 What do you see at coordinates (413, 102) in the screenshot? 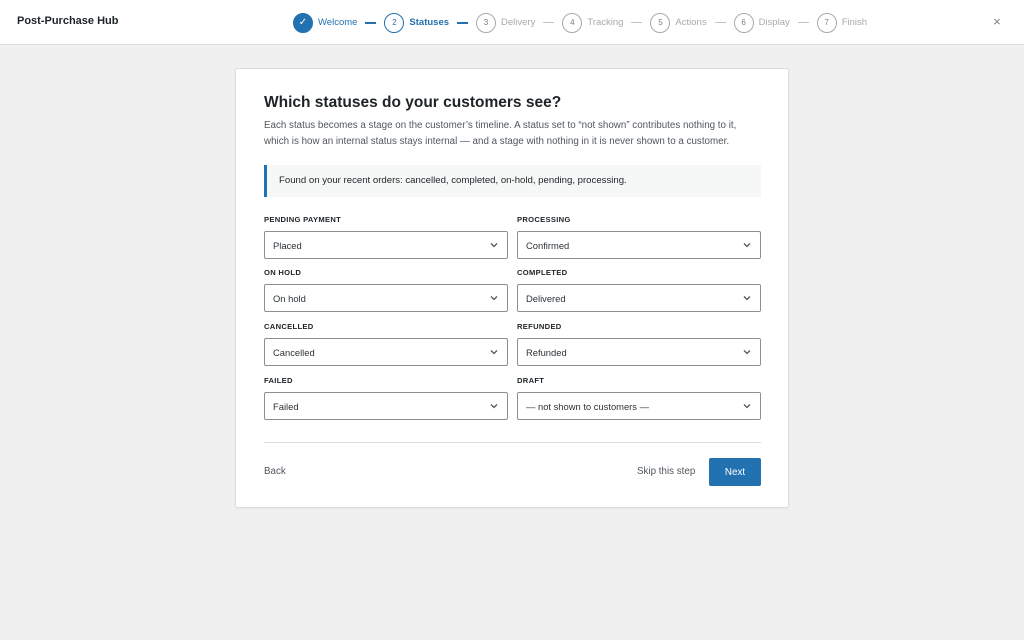
I see `page-title: Which statuses do your customers see?` at bounding box center [413, 102].